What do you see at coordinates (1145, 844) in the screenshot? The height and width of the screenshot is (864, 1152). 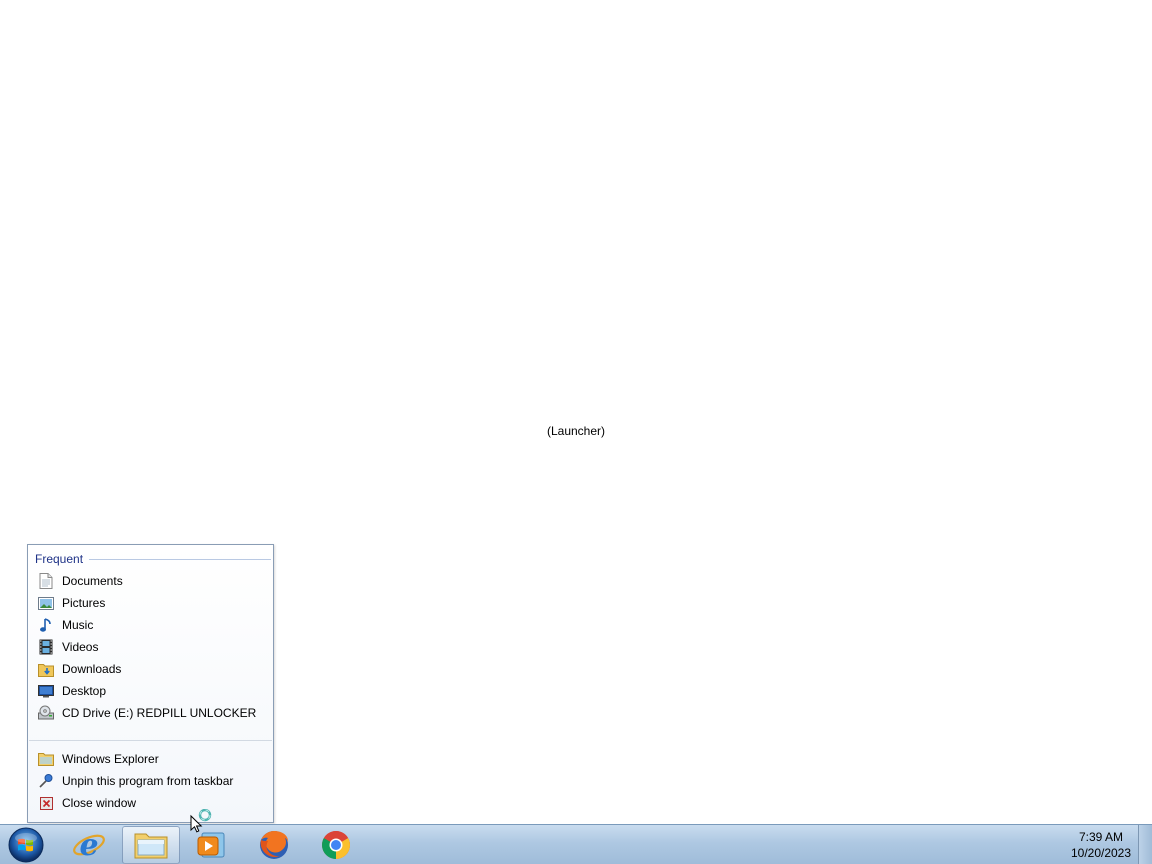 I see `show-desktop-button` at bounding box center [1145, 844].